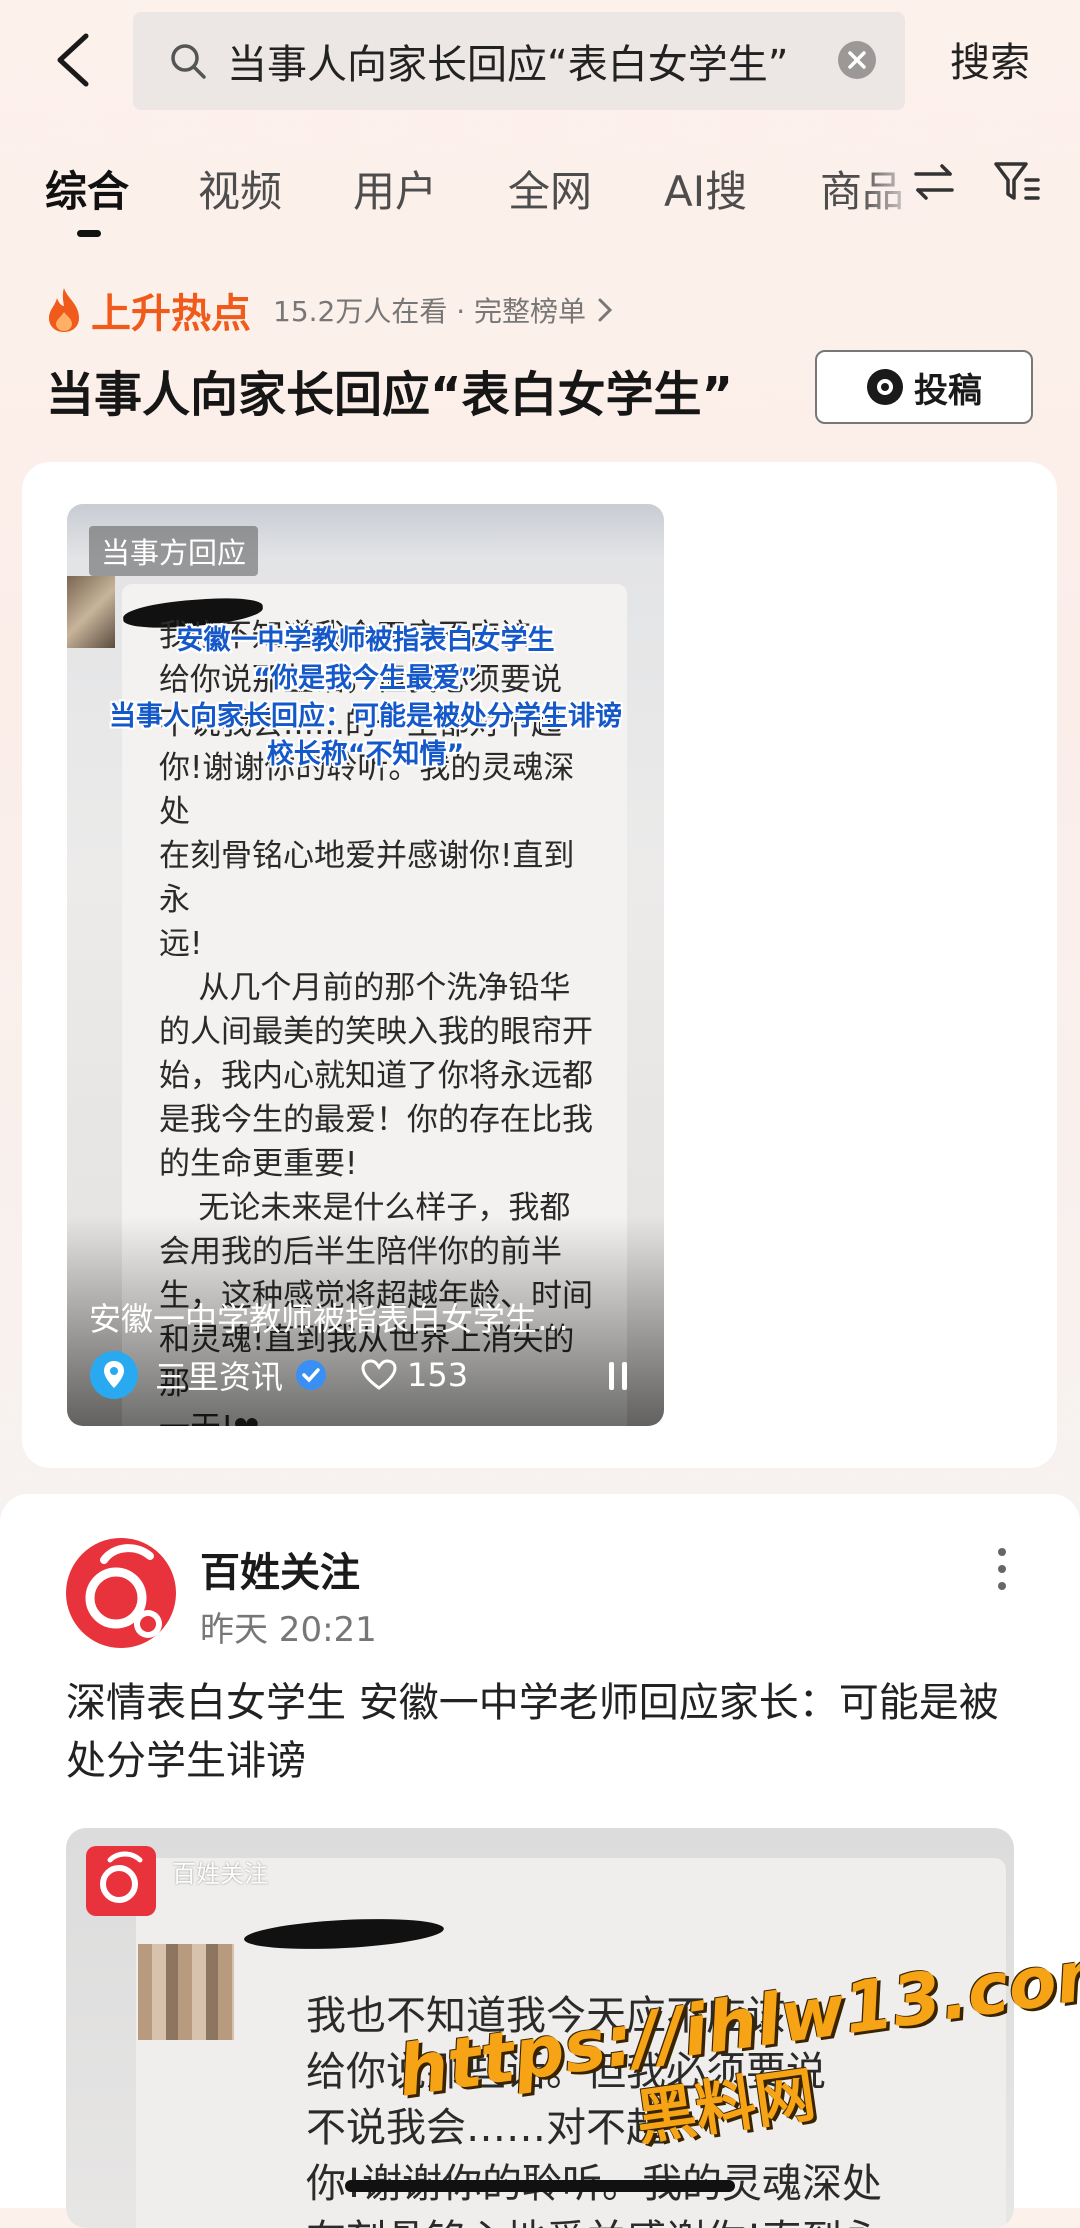 This screenshot has width=1080, height=2228. I want to click on topic-title: 当事人向家长回应“表白女学生”, so click(390, 395).